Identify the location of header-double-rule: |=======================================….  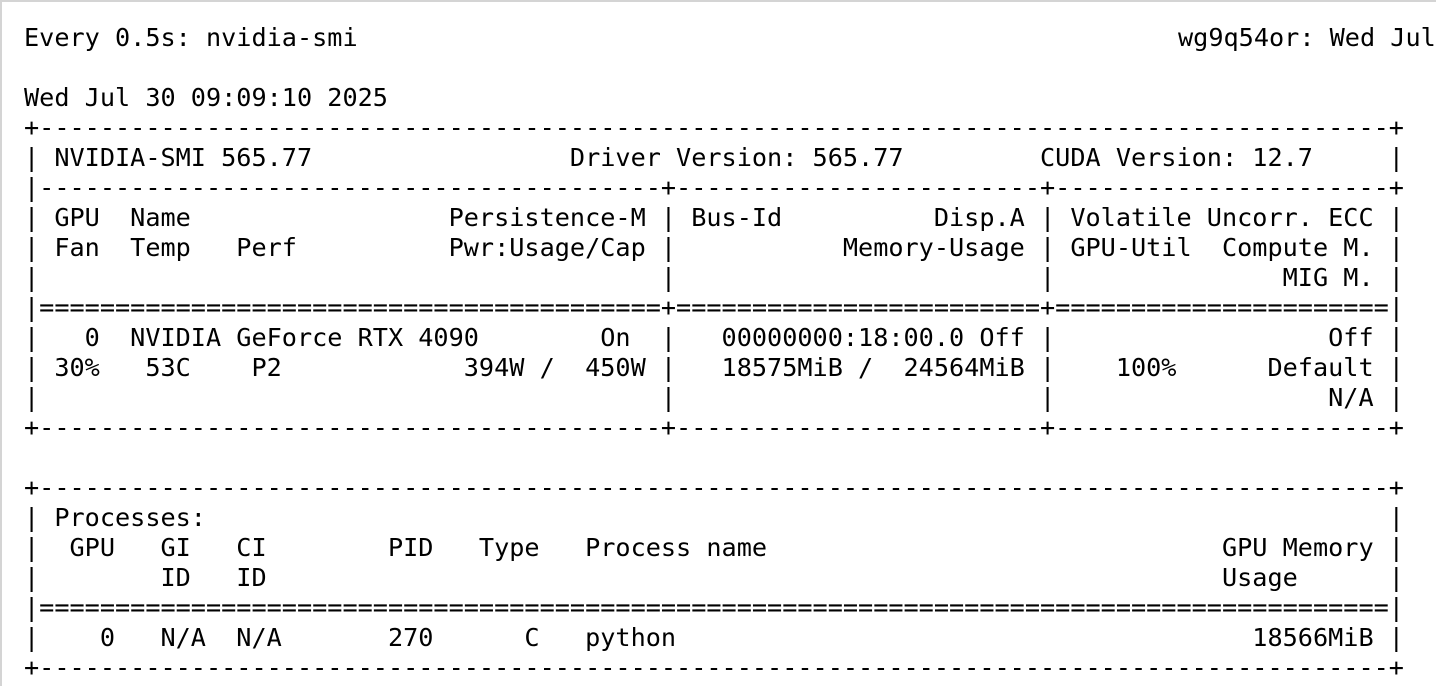
(714, 307).